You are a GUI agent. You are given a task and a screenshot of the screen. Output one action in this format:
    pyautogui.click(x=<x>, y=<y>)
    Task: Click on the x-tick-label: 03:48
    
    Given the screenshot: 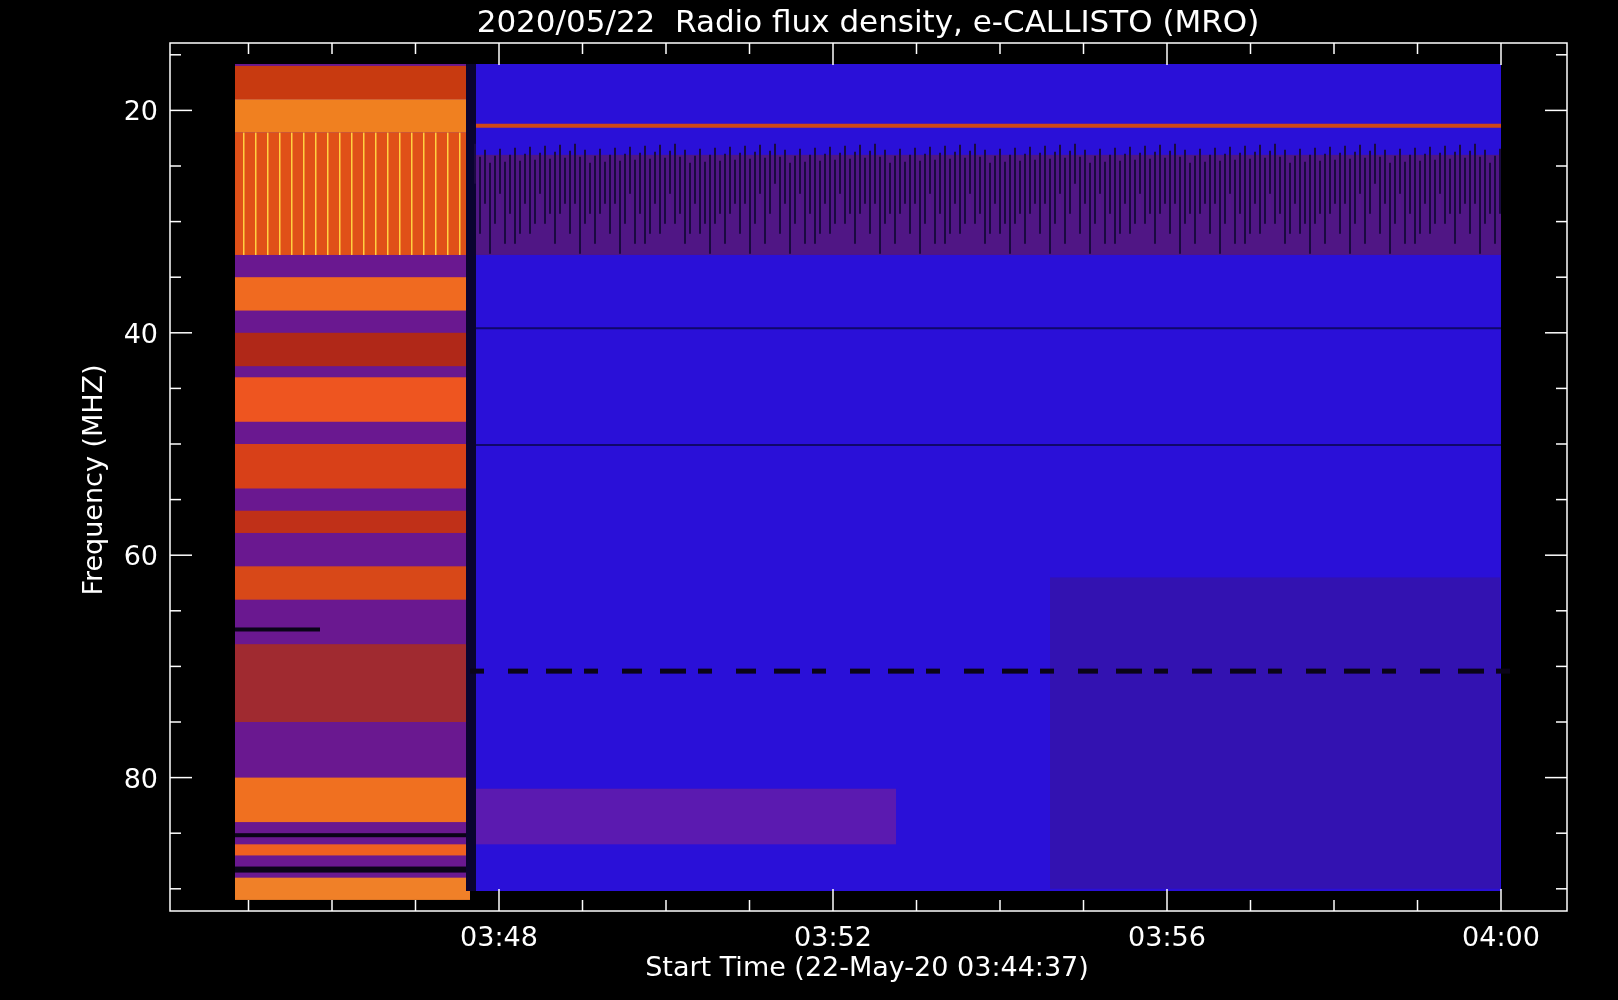 What is the action you would take?
    pyautogui.click(x=499, y=936)
    